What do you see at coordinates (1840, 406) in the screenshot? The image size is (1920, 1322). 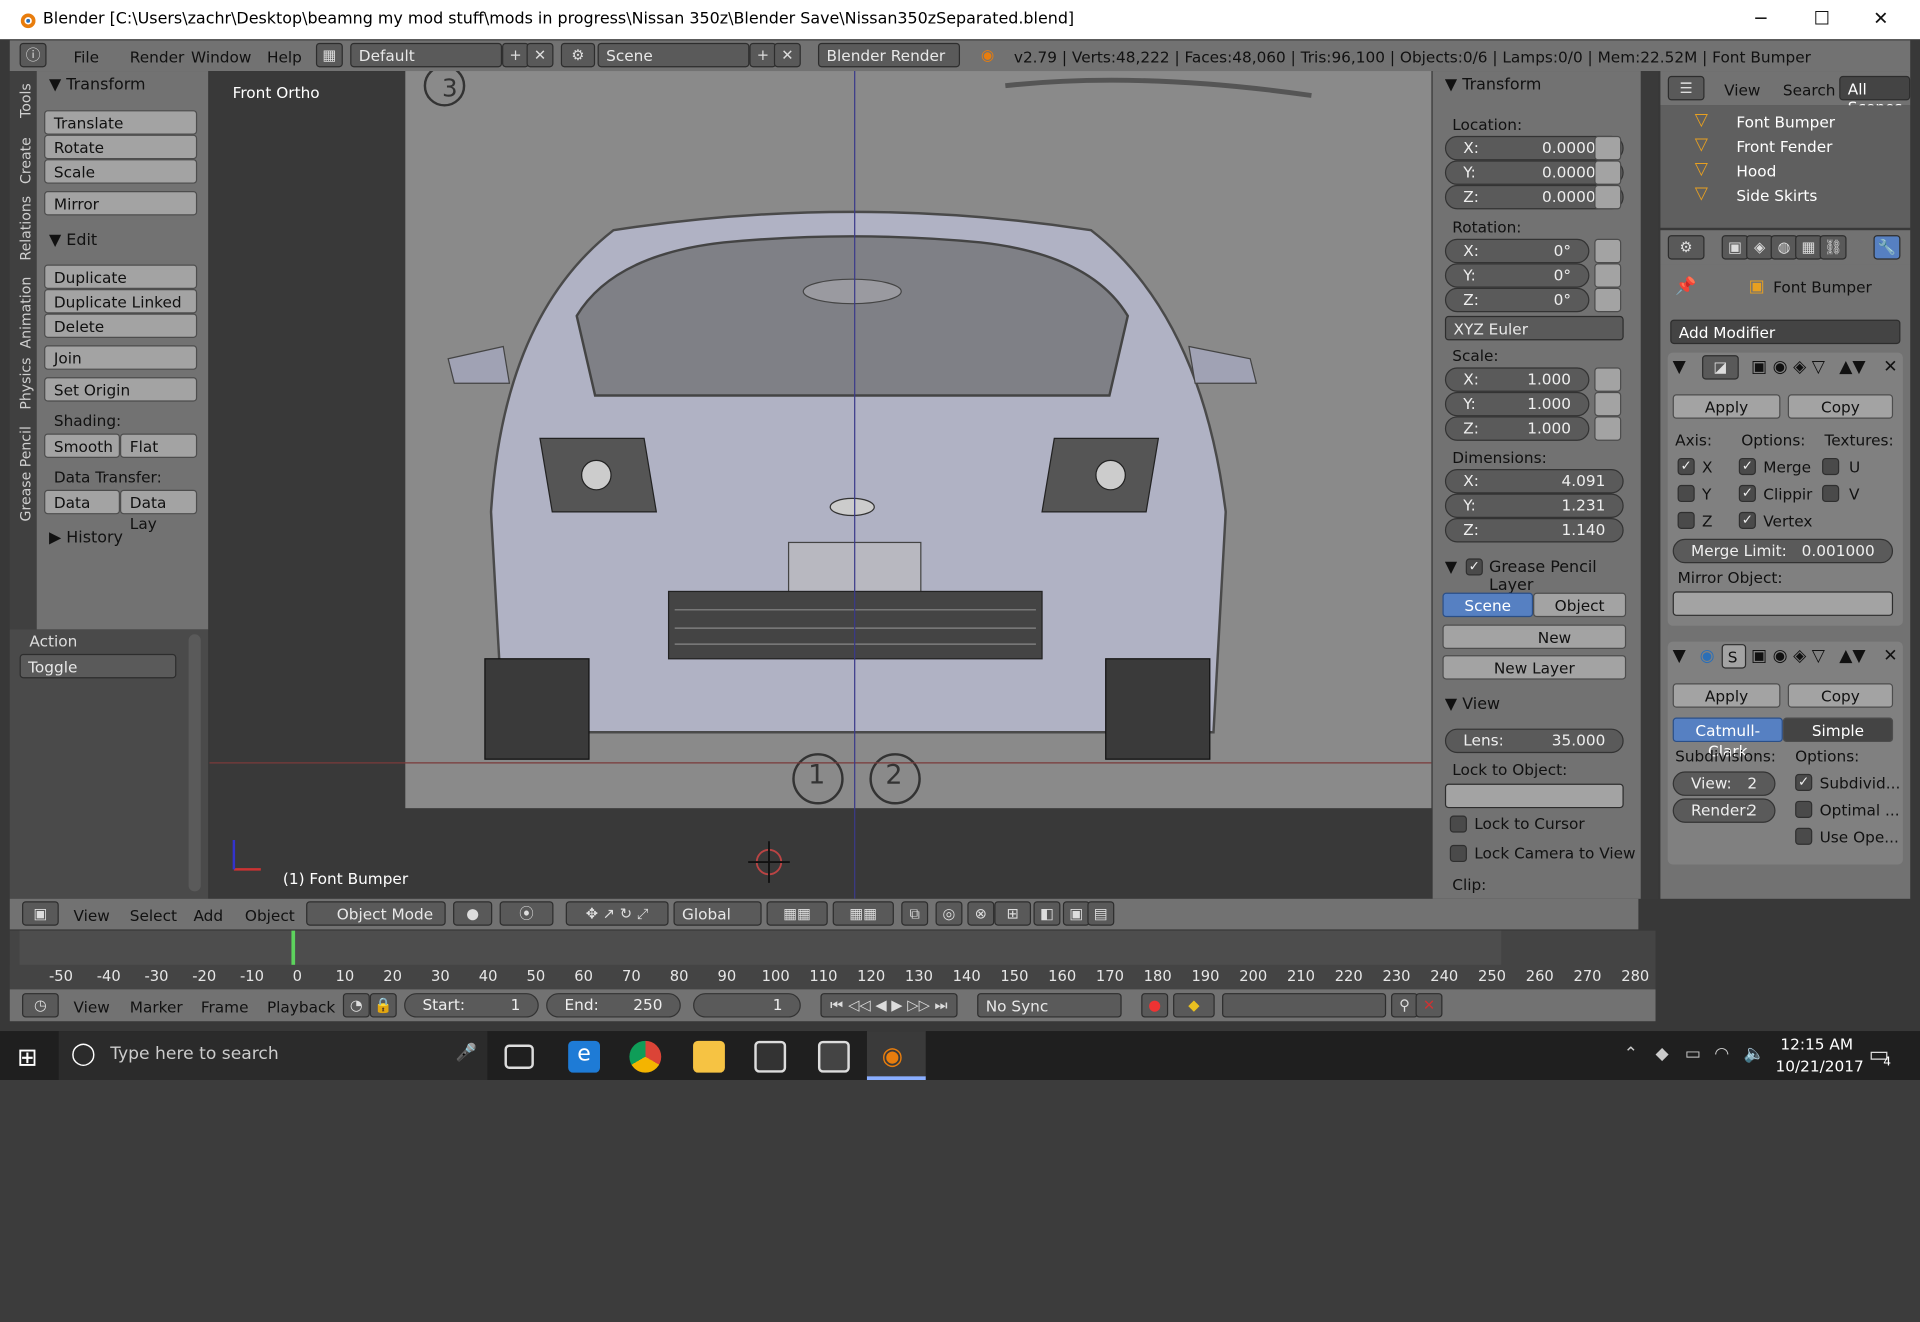 I see `mirror-copy-button: Copy` at bounding box center [1840, 406].